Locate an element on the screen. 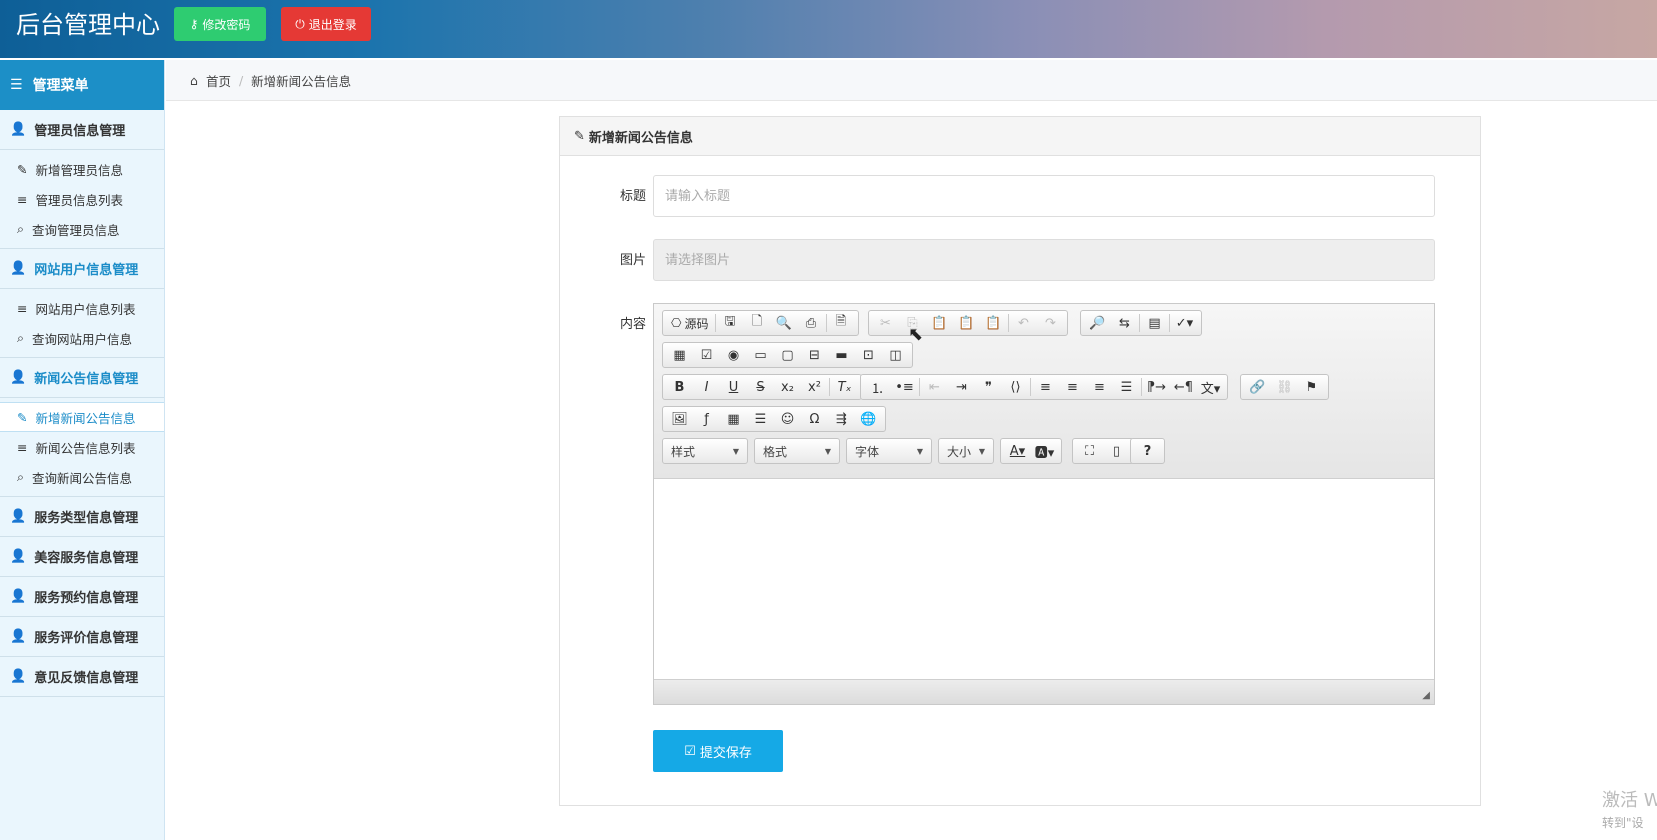 Image resolution: width=1657 pixels, height=840 pixels. form-icon: ▦ is located at coordinates (679, 355).